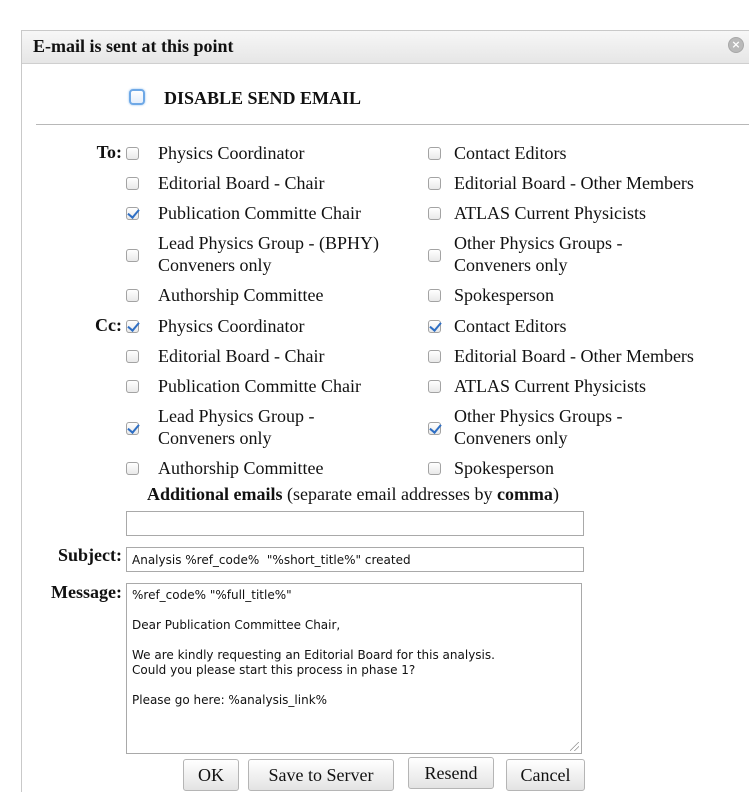 The height and width of the screenshot is (792, 749). What do you see at coordinates (133, 46) in the screenshot?
I see `dialog-title: E-mail is sent at this point` at bounding box center [133, 46].